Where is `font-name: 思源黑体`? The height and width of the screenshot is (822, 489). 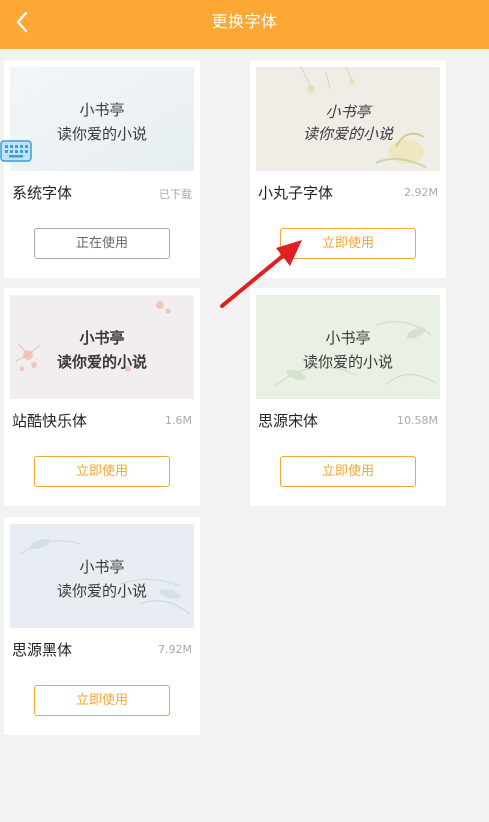
font-name: 思源黑体 is located at coordinates (42, 650).